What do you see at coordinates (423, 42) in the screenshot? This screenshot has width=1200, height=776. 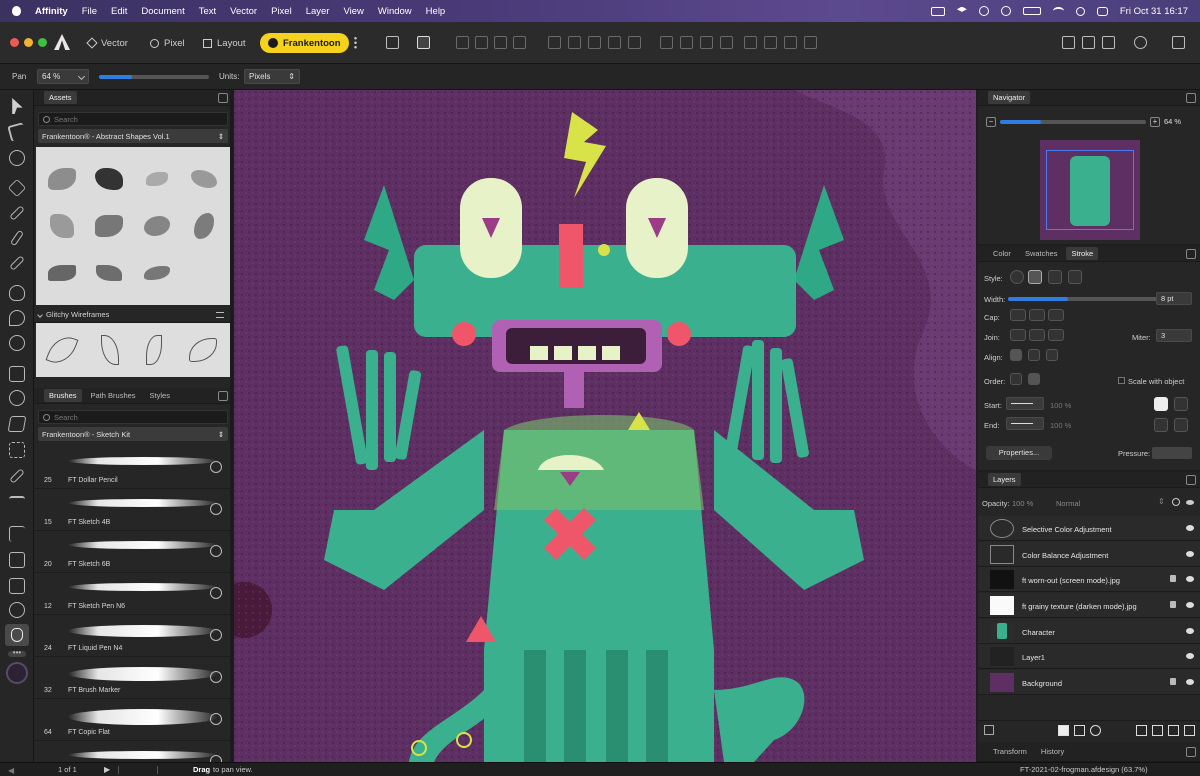 I see `grid-icon` at bounding box center [423, 42].